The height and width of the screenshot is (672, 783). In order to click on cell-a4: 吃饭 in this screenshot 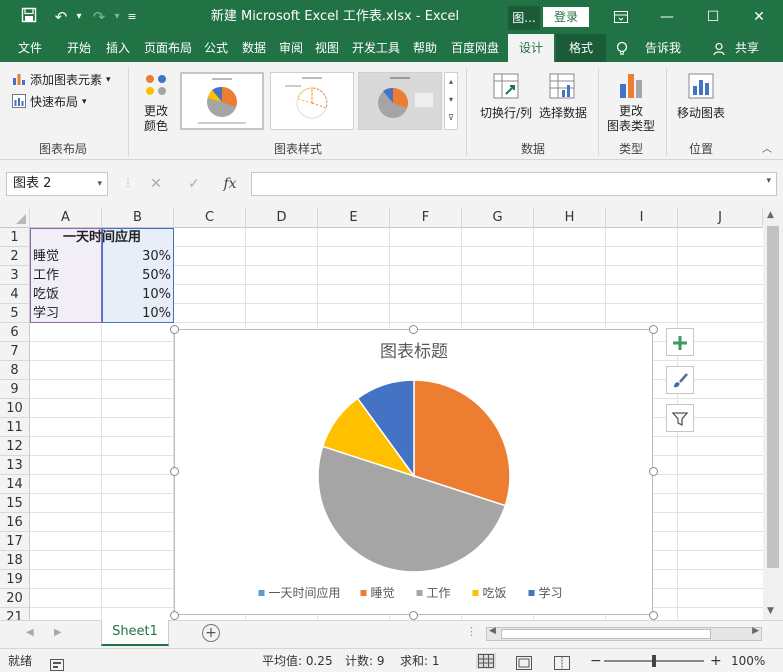, I will do `click(66, 294)`.